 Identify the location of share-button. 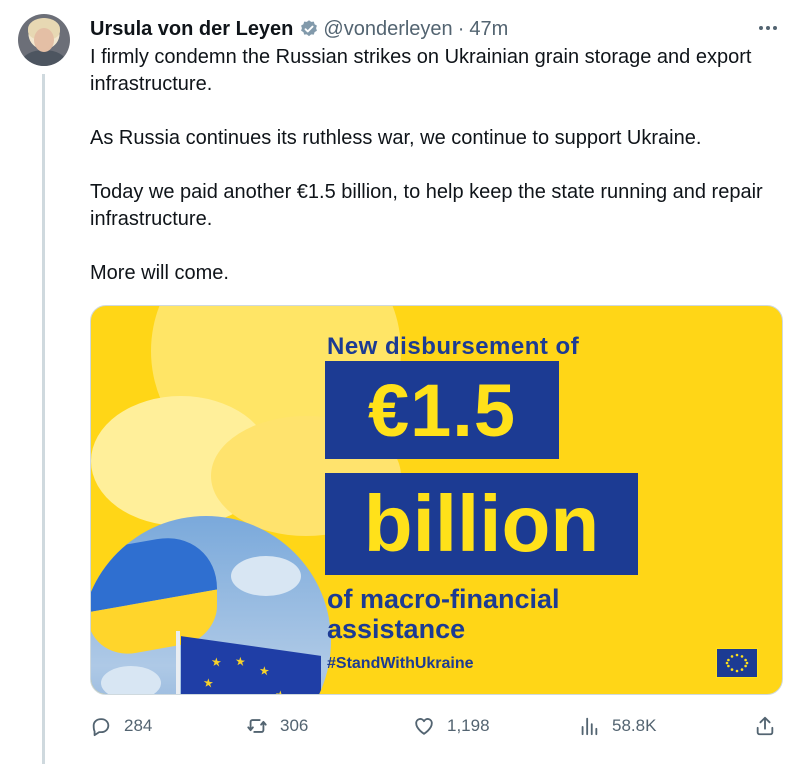
(771, 726).